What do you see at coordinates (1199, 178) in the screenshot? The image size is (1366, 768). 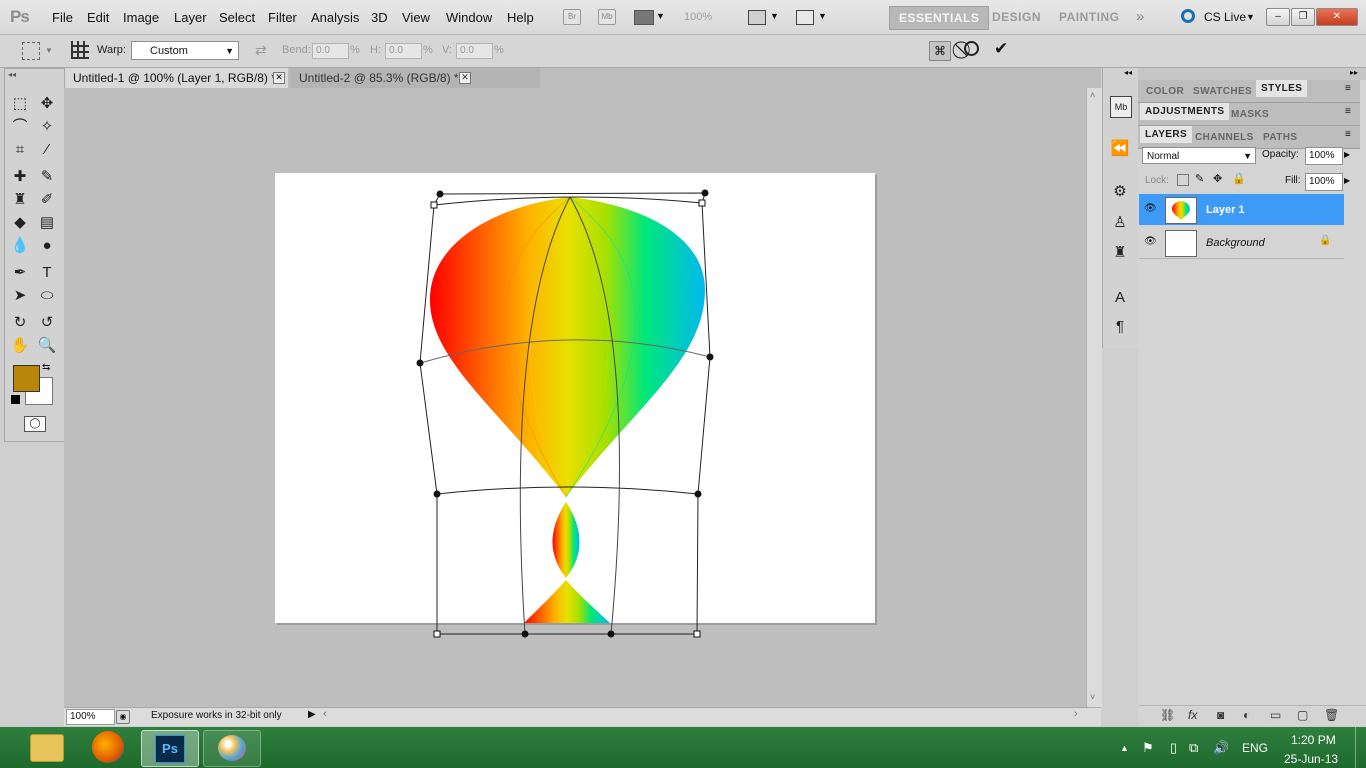 I see `lock-pixels-icon: ✎` at bounding box center [1199, 178].